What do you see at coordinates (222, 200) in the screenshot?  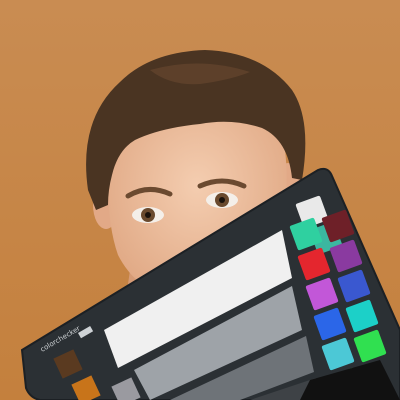 I see `eye-right-pupil` at bounding box center [222, 200].